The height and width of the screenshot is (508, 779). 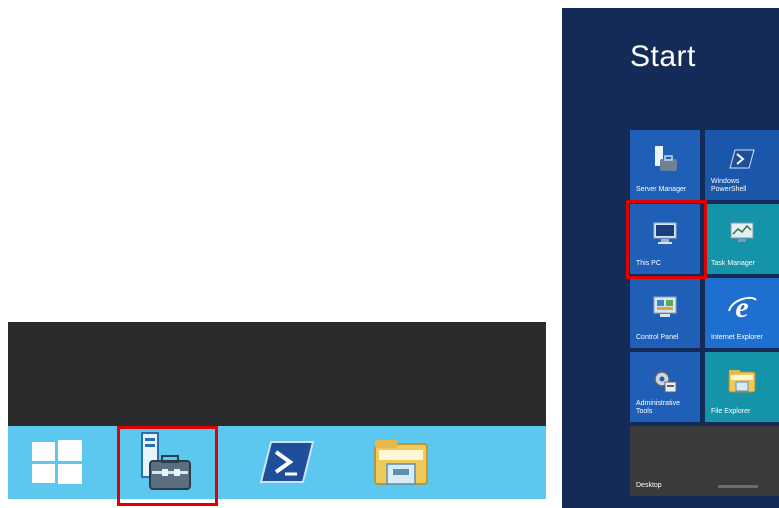 I want to click on start-title: Start, so click(x=663, y=56).